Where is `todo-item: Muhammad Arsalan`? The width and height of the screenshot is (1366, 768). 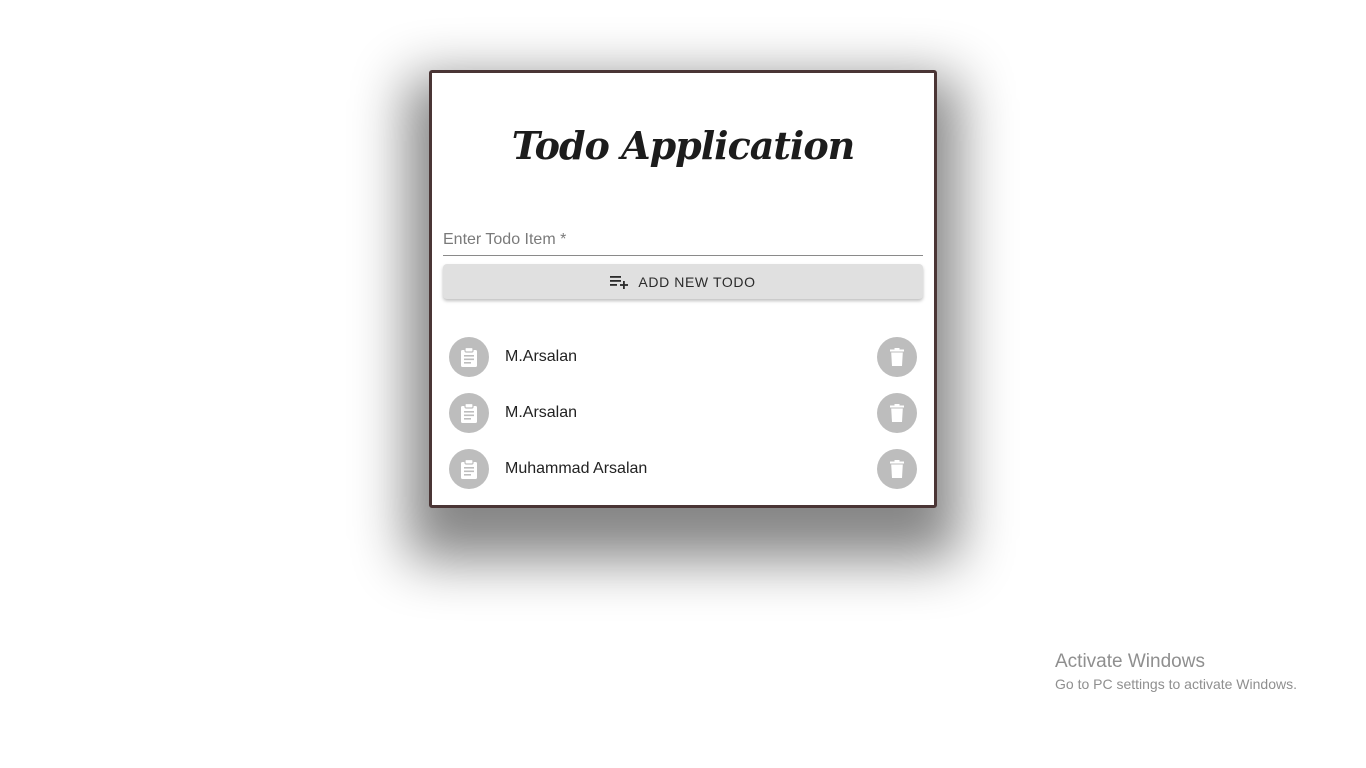
todo-item: Muhammad Arsalan is located at coordinates (683, 474).